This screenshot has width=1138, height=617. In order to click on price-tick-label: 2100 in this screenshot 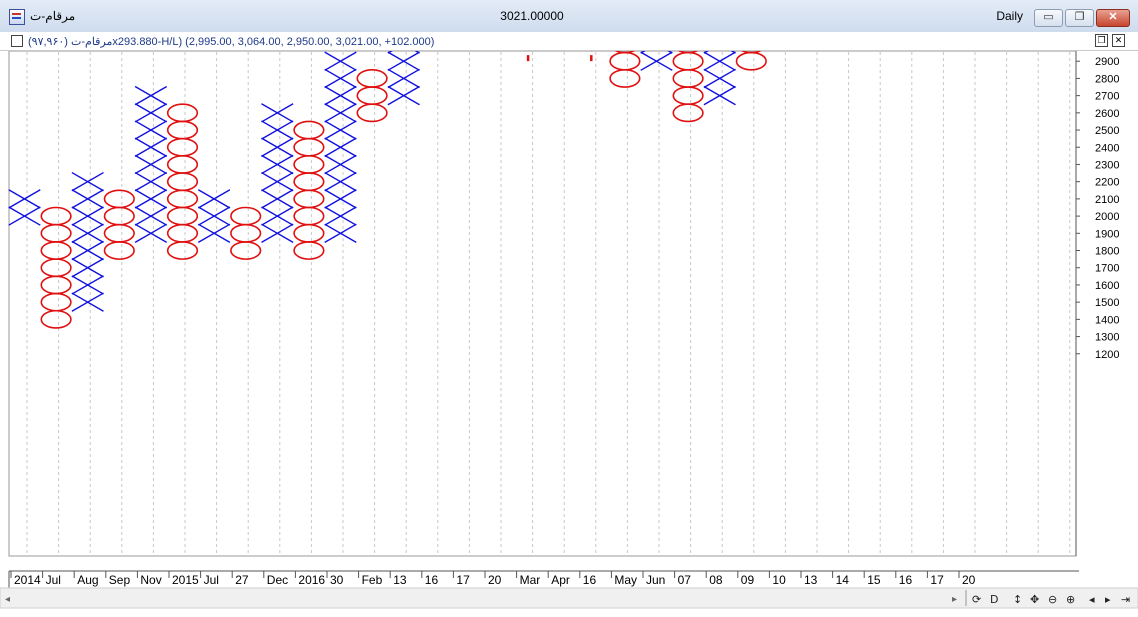, I will do `click(1107, 200)`.